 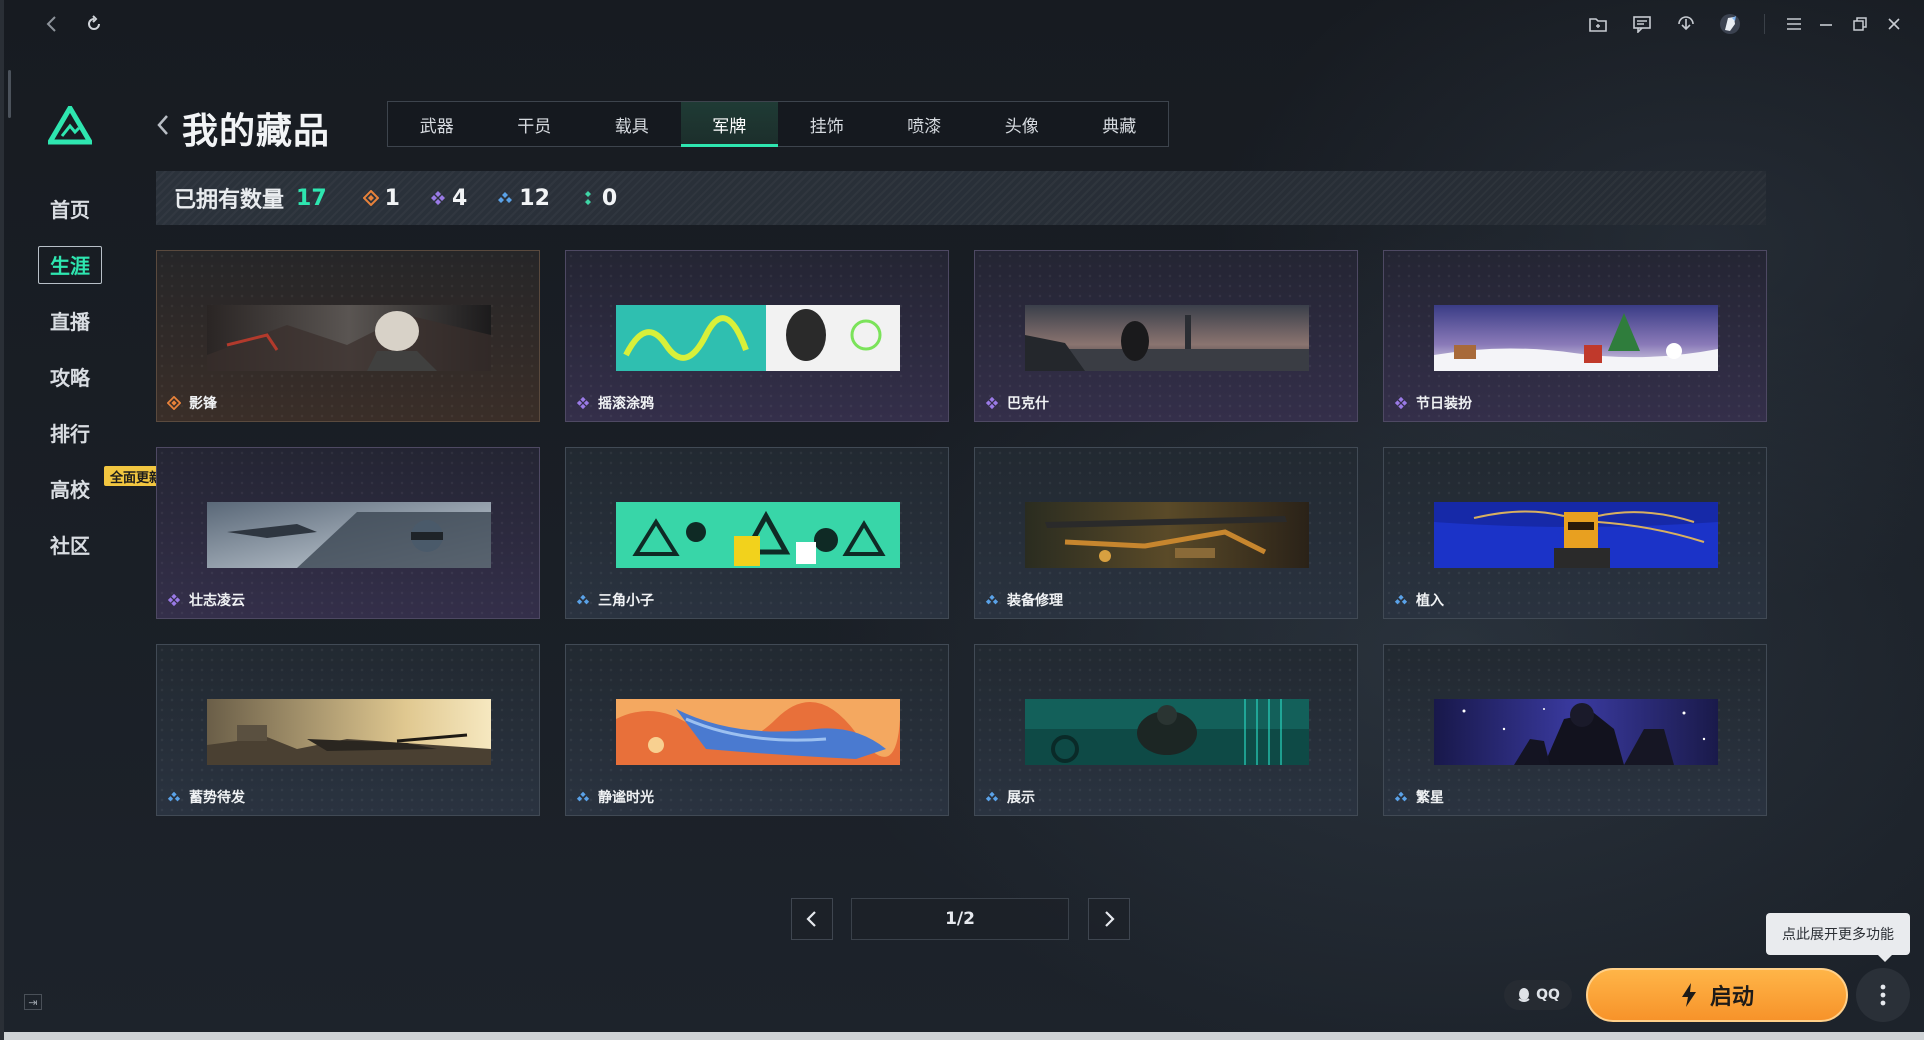 I want to click on dogtag-card: 静谧时光, so click(x=757, y=730).